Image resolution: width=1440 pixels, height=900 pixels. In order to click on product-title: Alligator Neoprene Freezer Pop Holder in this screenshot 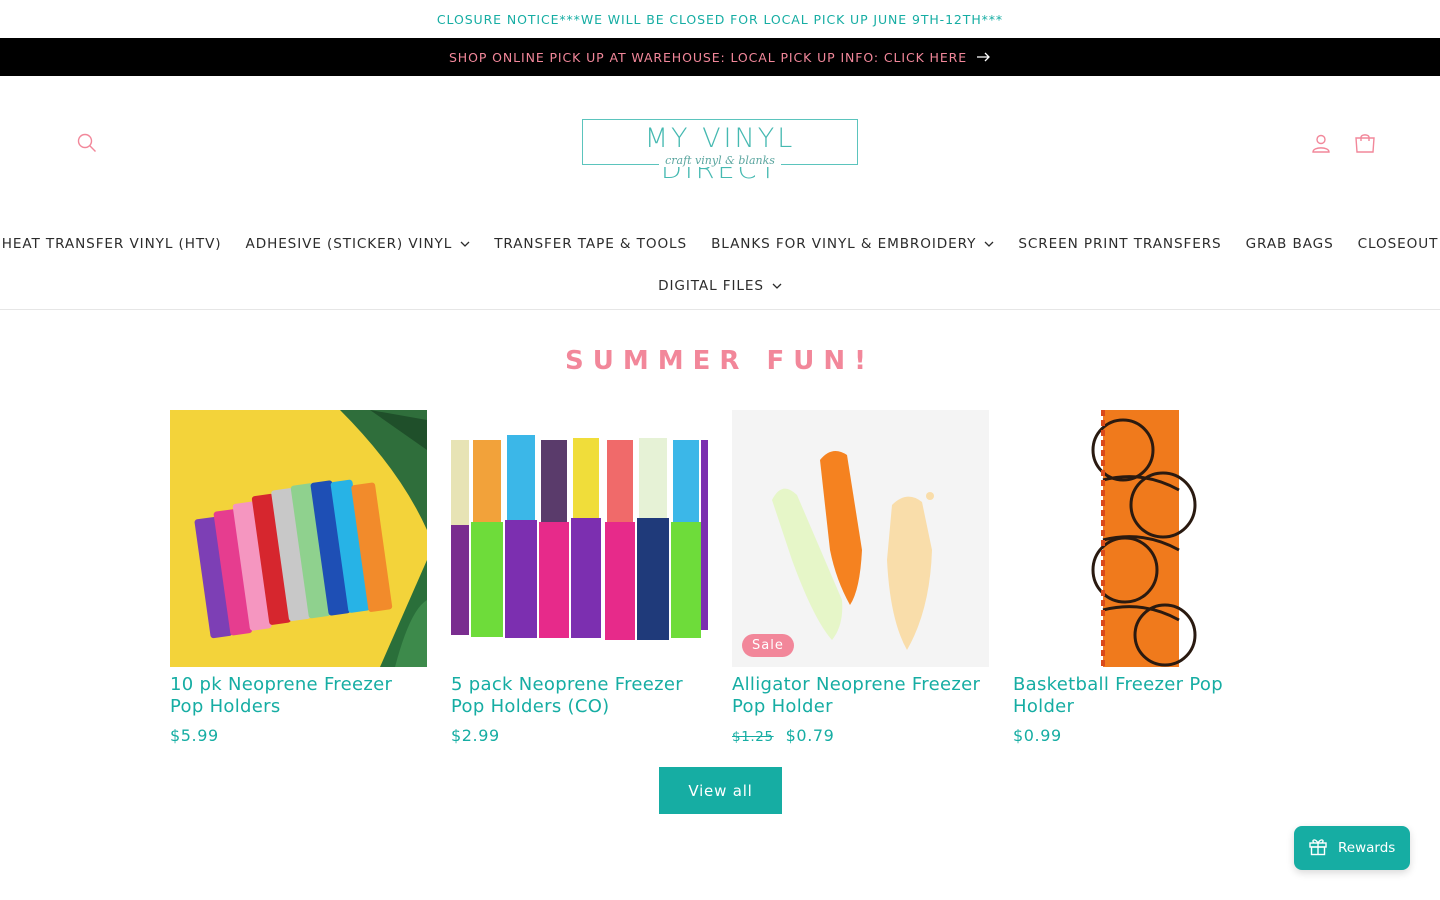, I will do `click(860, 696)`.